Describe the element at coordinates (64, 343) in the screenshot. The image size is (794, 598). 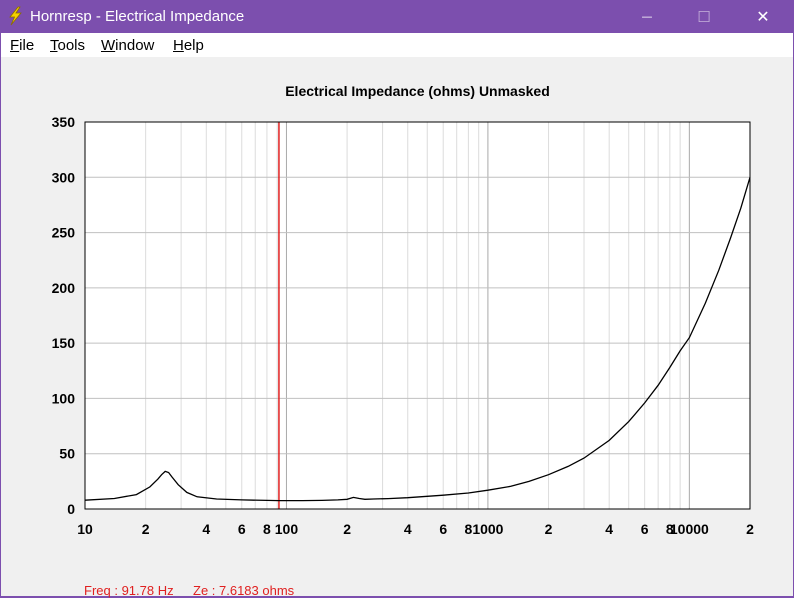
I see `y-tick-label: 150` at that location.